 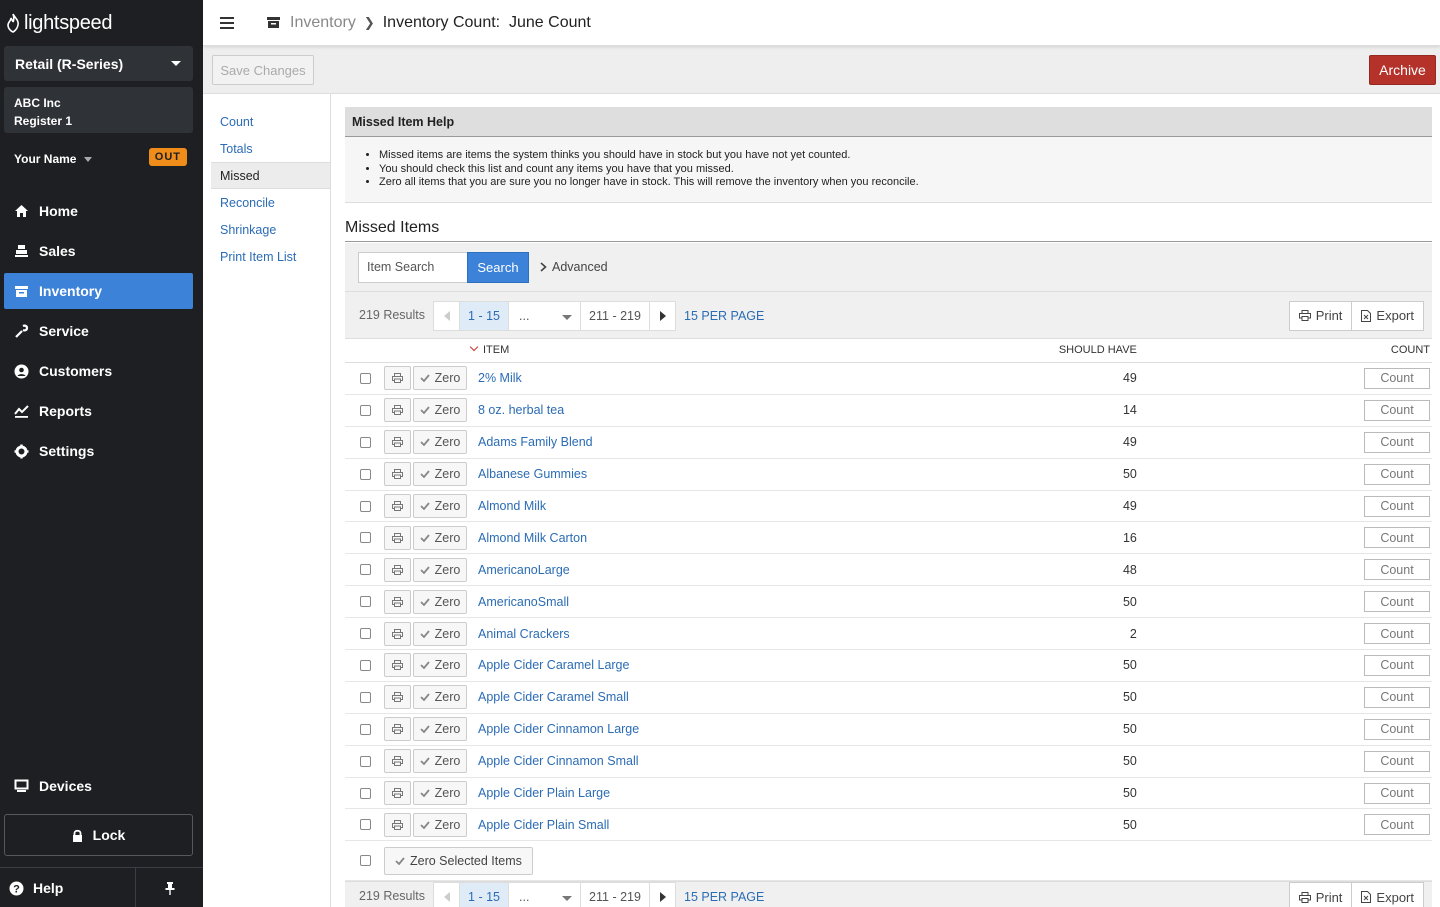 I want to click on item-link: Albanese Gummies, so click(x=532, y=474).